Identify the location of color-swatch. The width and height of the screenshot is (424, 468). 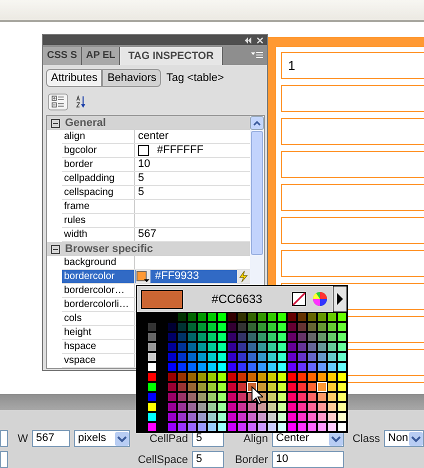
(143, 150).